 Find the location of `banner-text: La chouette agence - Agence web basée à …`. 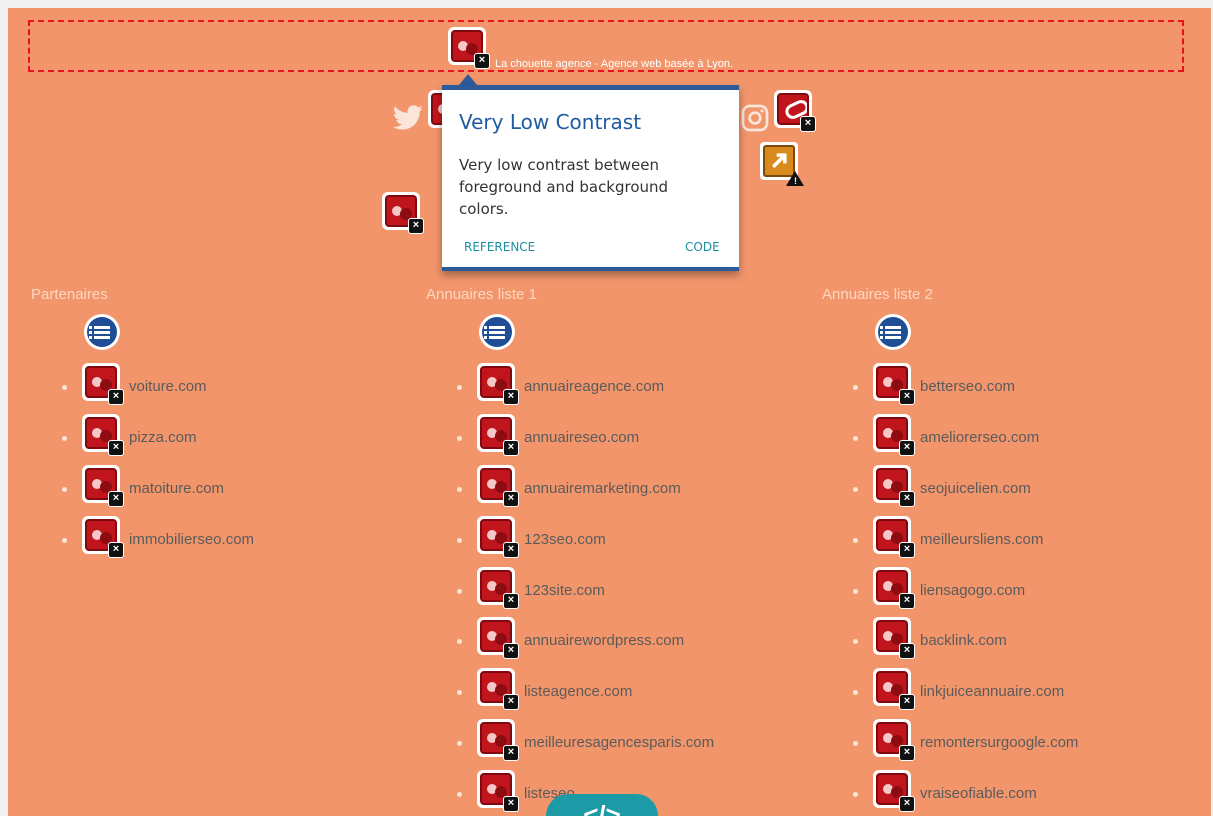

banner-text: La chouette agence - Agence web basée à … is located at coordinates (614, 64).